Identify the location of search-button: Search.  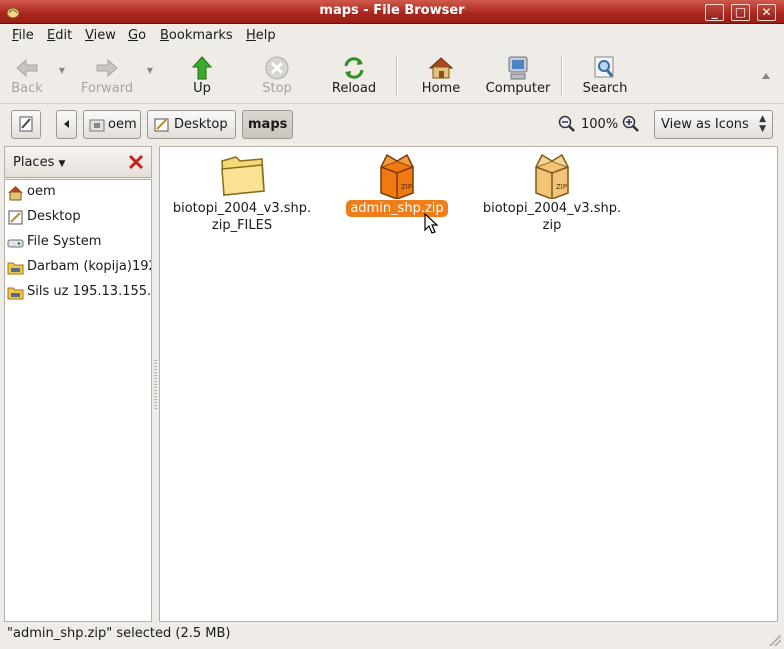
(605, 76).